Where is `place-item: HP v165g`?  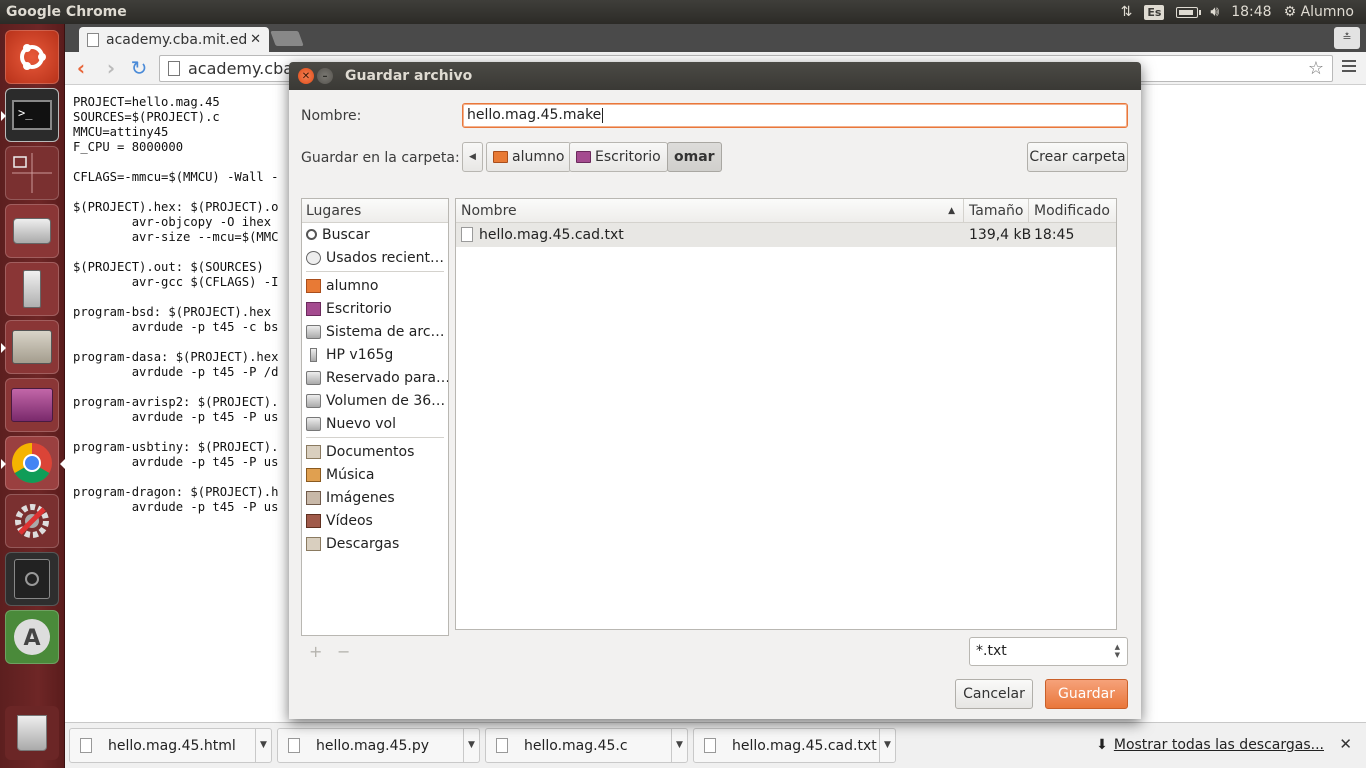 place-item: HP v165g is located at coordinates (375, 354).